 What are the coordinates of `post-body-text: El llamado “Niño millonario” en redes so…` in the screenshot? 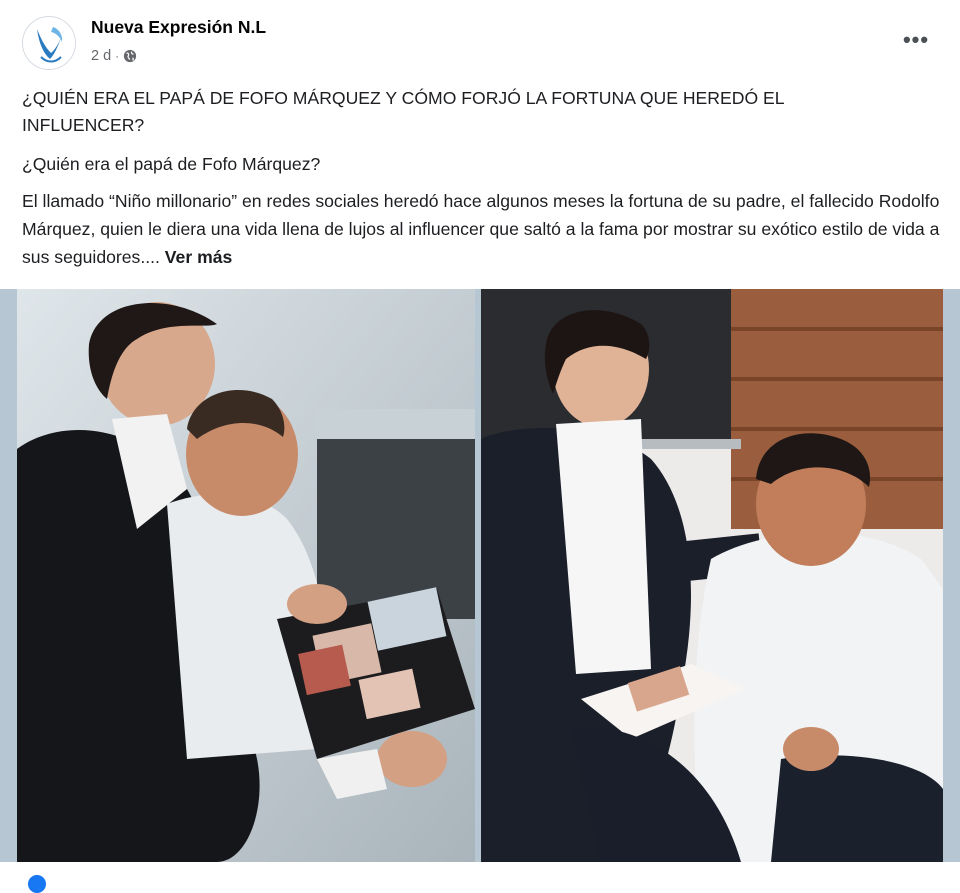 It's located at (481, 229).